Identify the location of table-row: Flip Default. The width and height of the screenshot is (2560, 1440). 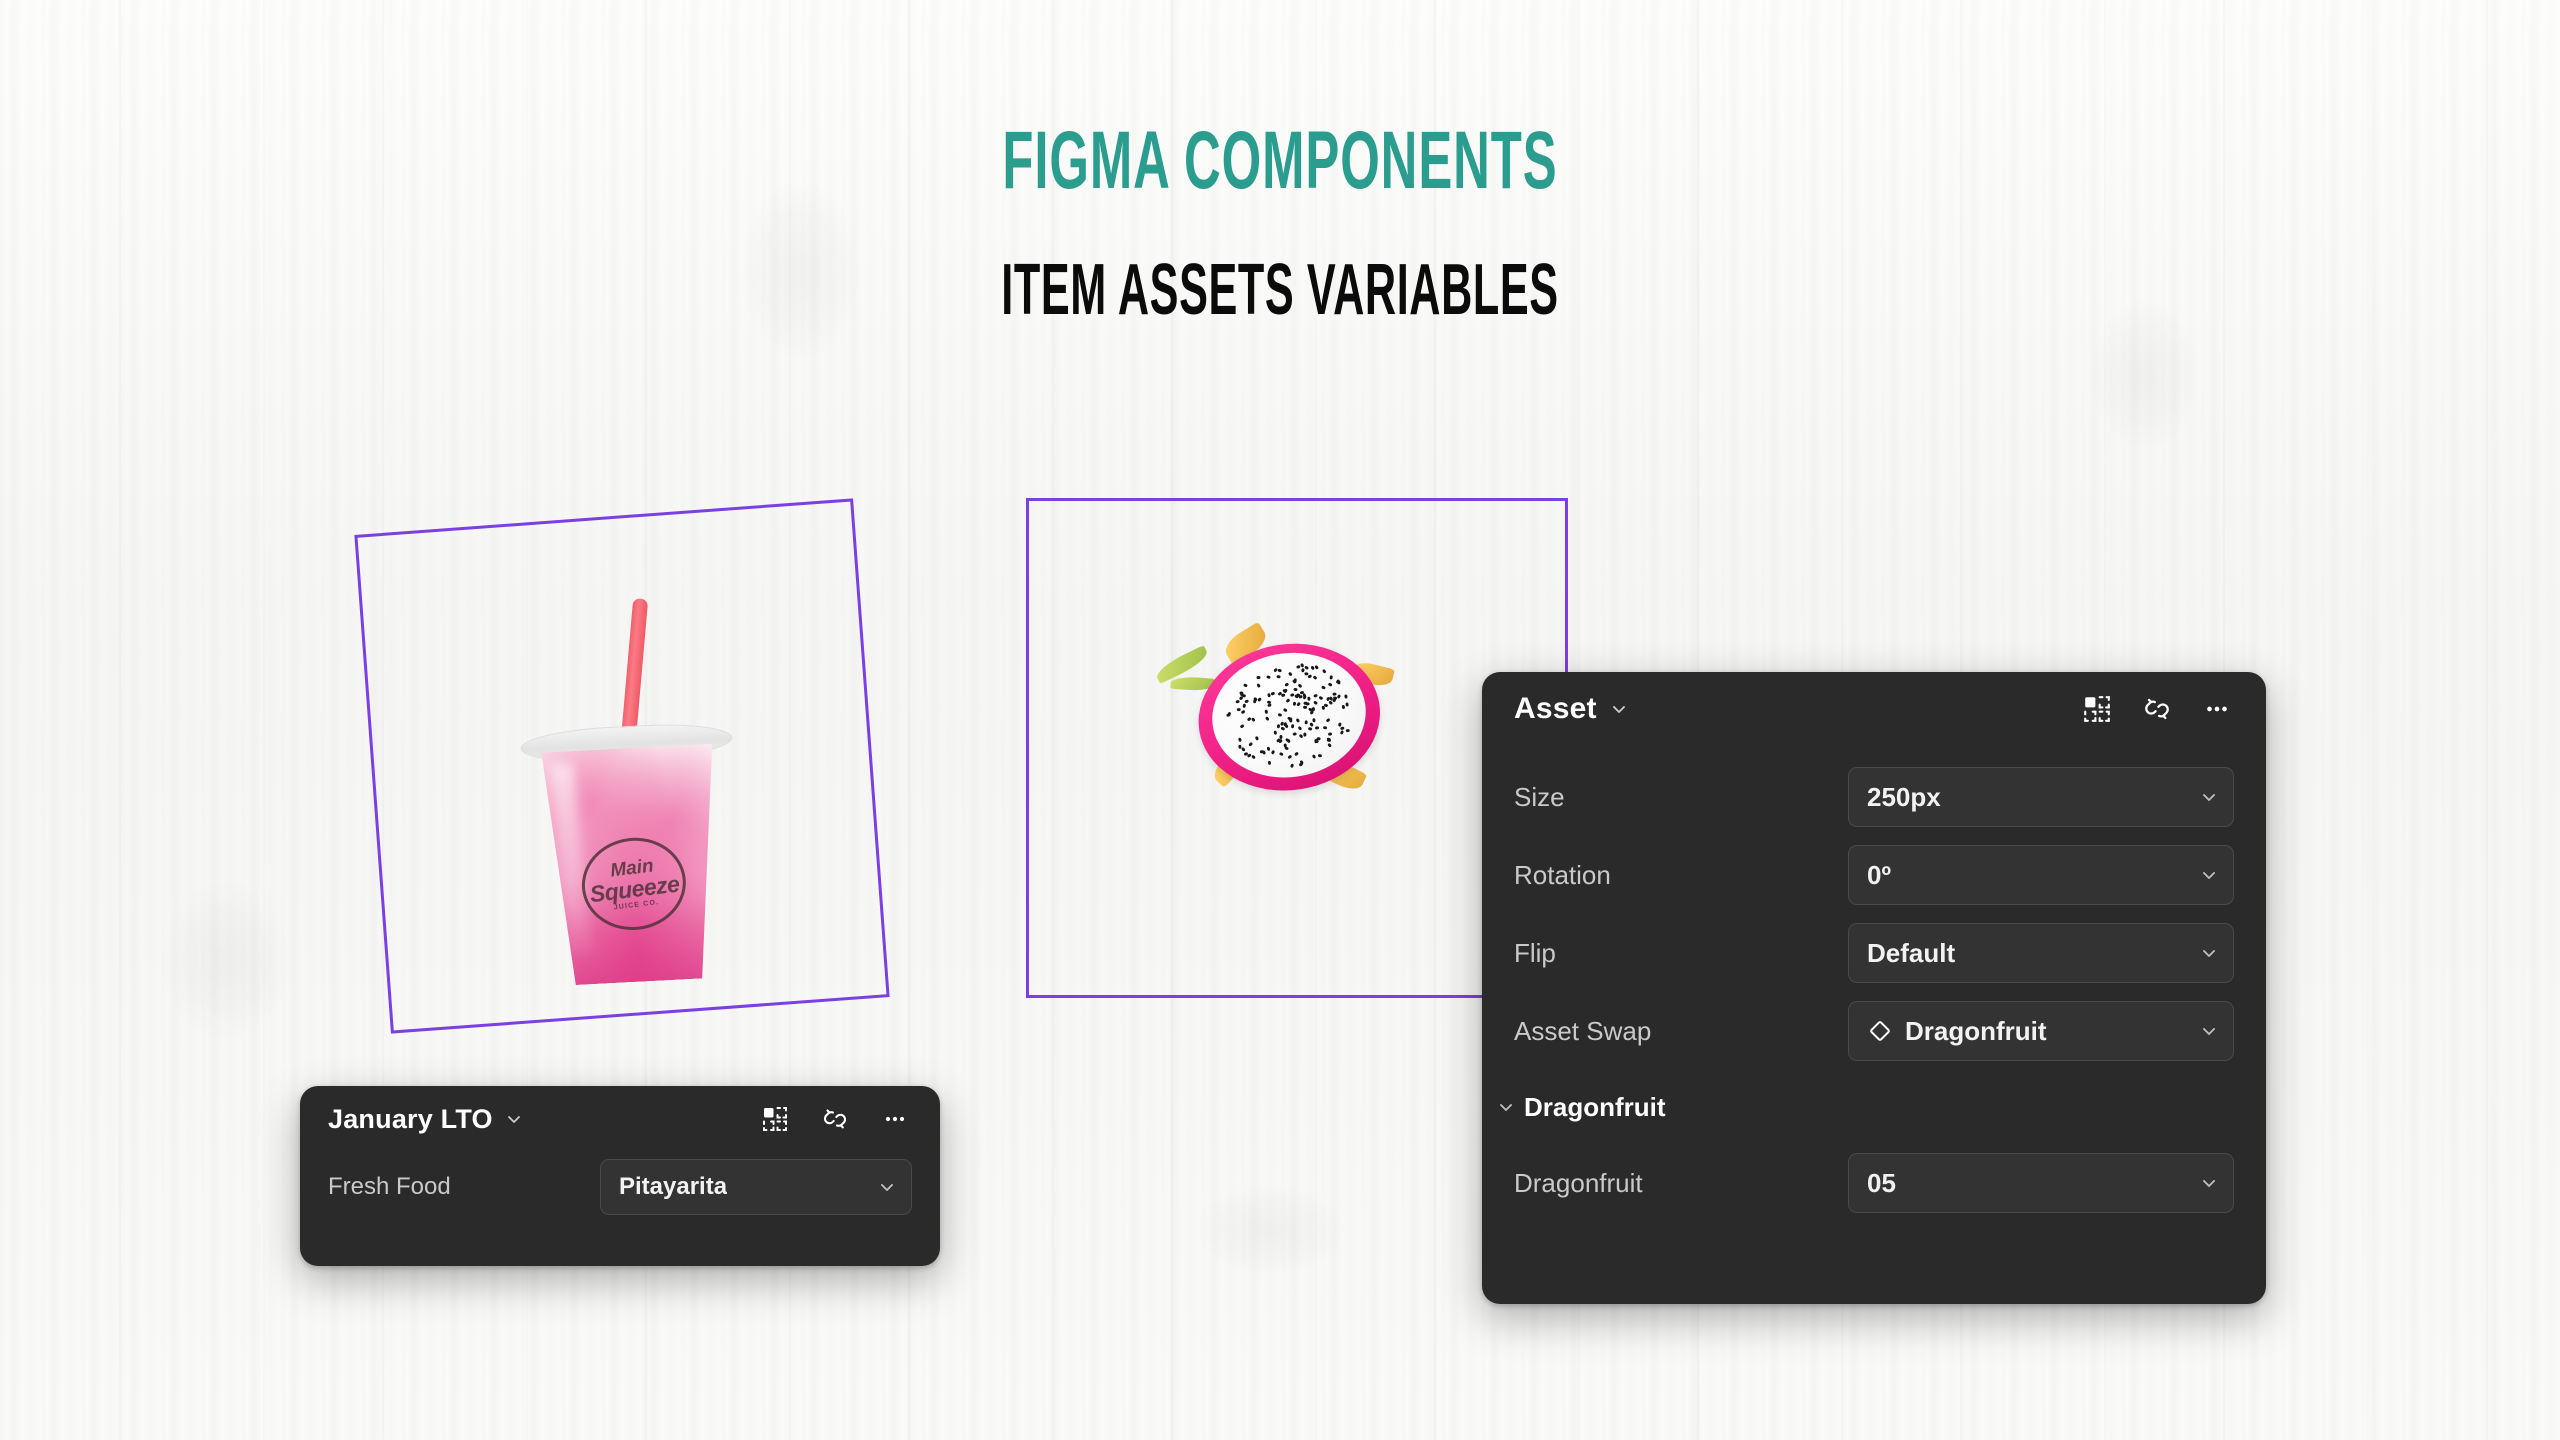
(1874, 953).